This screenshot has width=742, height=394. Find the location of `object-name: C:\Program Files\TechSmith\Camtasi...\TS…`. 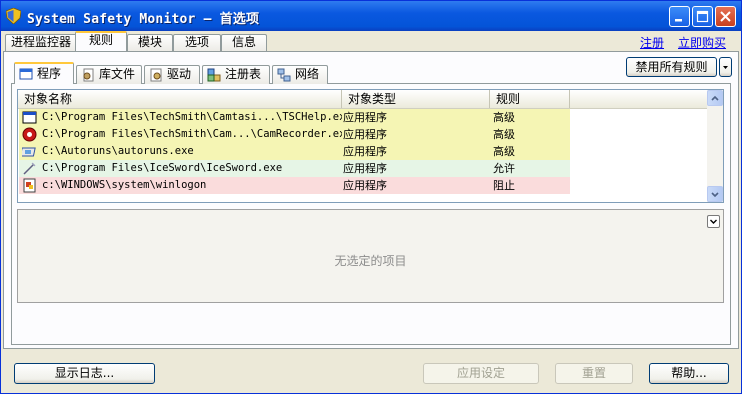

object-name: C:\Program Files\TechSmith\Camtasi...\TS… is located at coordinates (192, 117).